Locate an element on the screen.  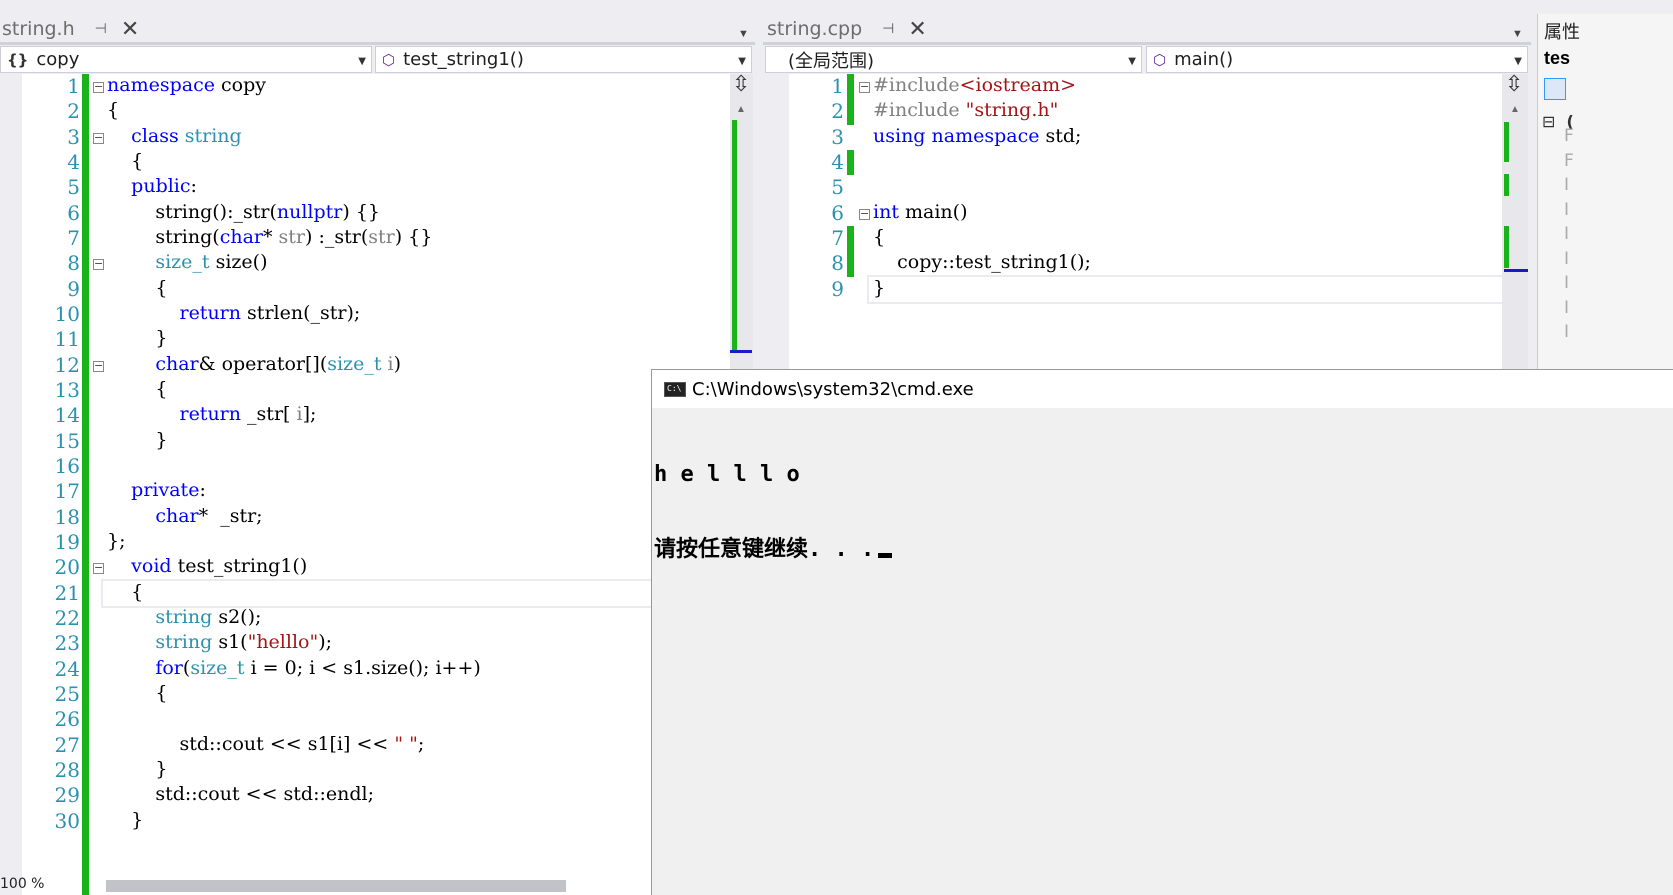
code-line: 1 namespace copy is located at coordinates (365, 86).